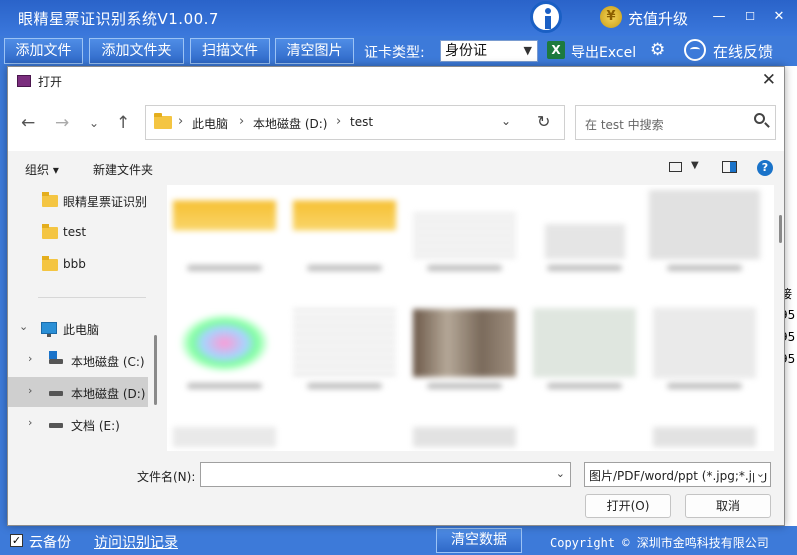 The height and width of the screenshot is (555, 797). What do you see at coordinates (42, 169) in the screenshot?
I see `organize-menu: 组织 ▾` at bounding box center [42, 169].